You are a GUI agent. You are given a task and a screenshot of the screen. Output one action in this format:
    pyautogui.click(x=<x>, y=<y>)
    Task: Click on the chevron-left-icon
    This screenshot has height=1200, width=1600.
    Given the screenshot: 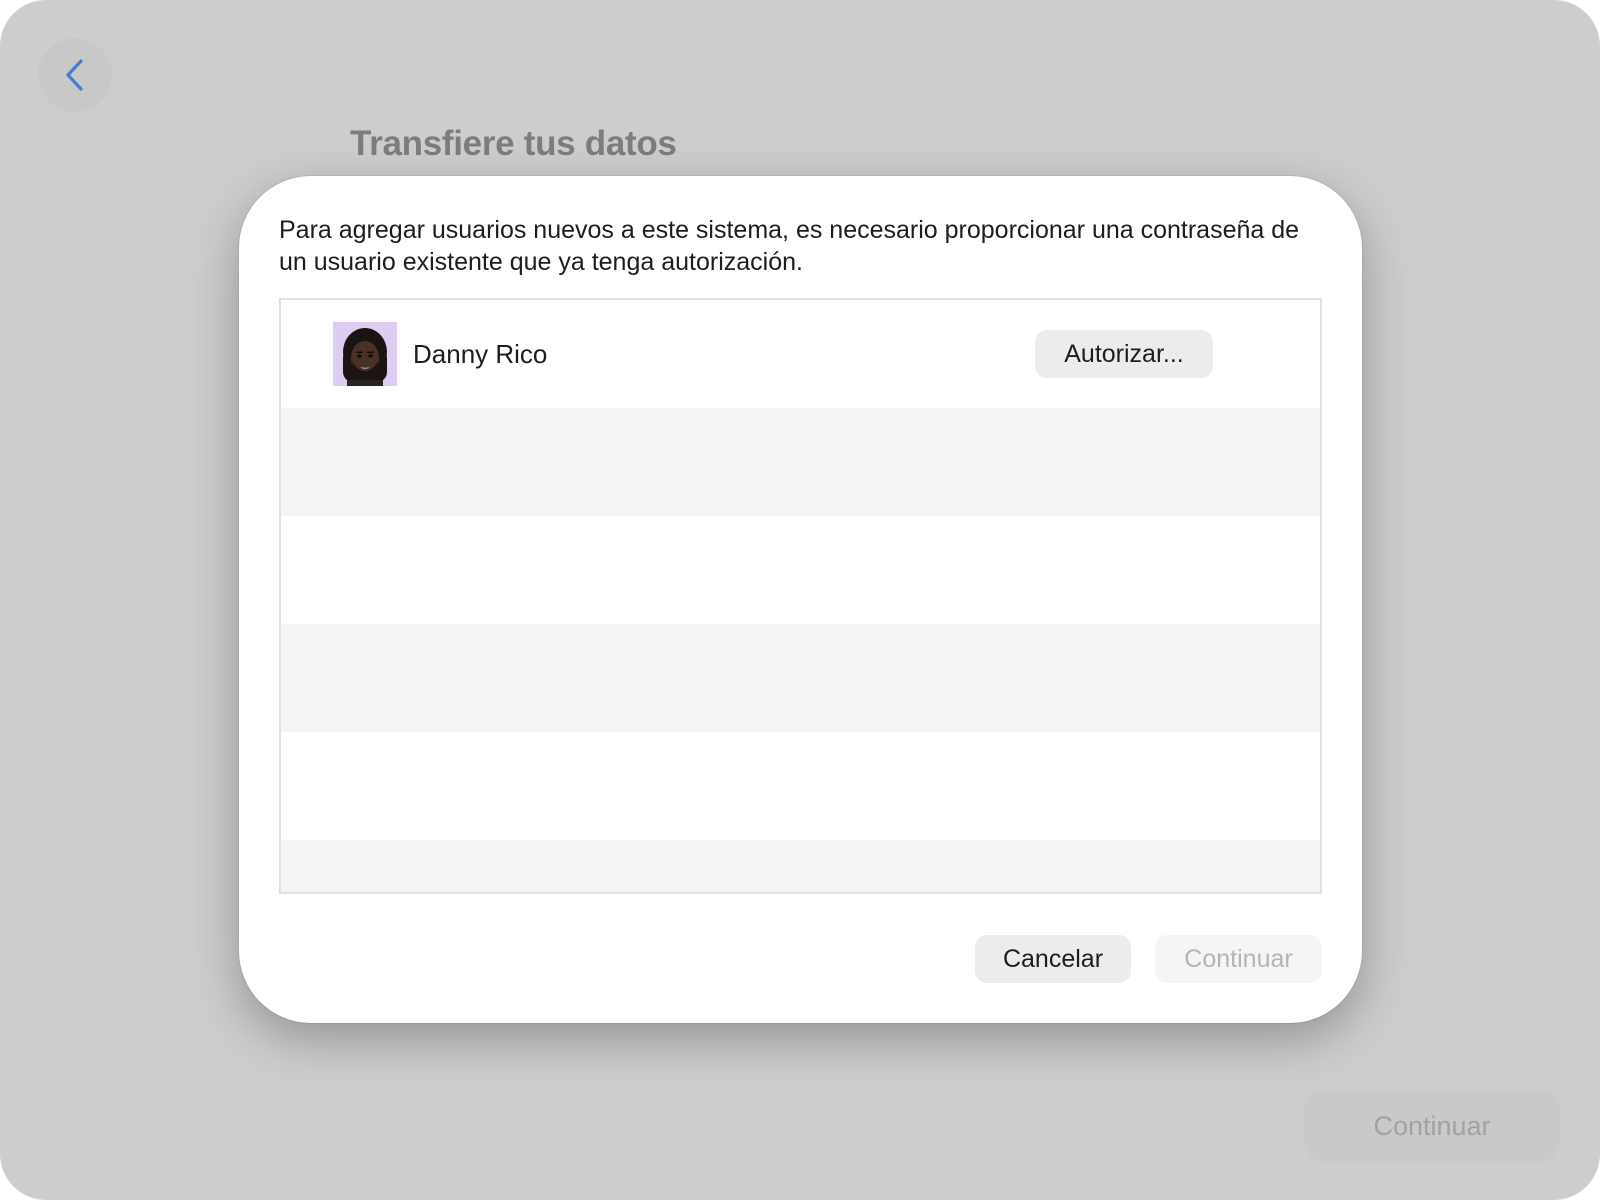 What is the action you would take?
    pyautogui.click(x=74, y=75)
    